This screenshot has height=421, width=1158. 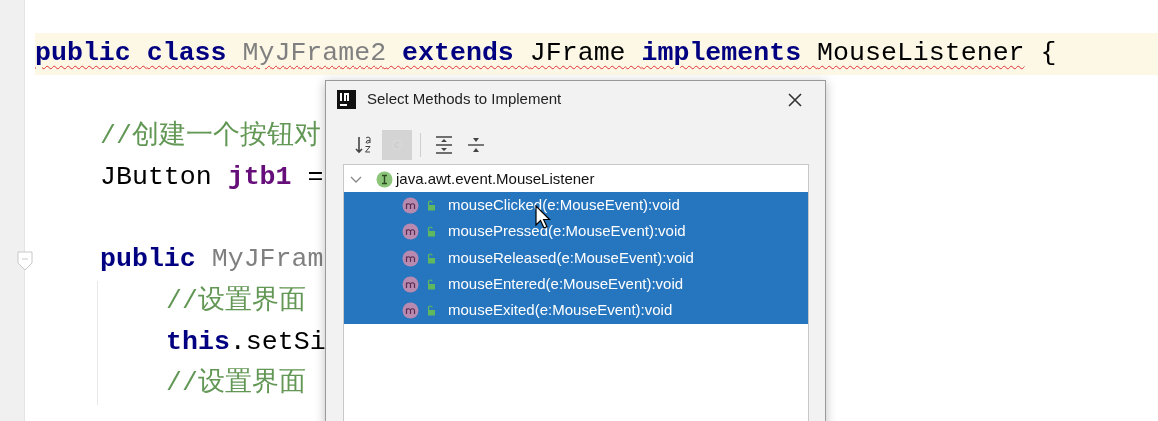 I want to click on fold-marker-icon, so click(x=25, y=260).